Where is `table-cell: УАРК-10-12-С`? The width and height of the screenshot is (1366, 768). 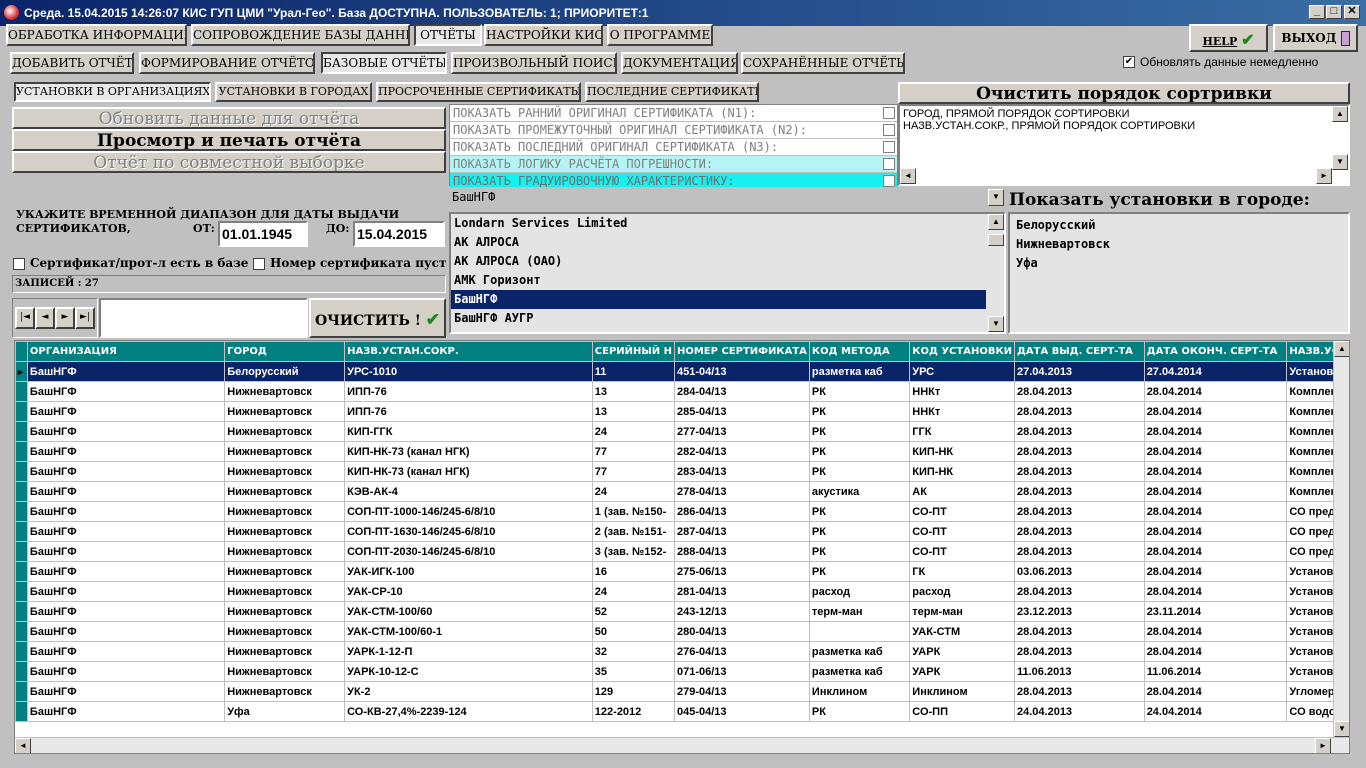 table-cell: УАРК-10-12-С is located at coordinates (468, 671).